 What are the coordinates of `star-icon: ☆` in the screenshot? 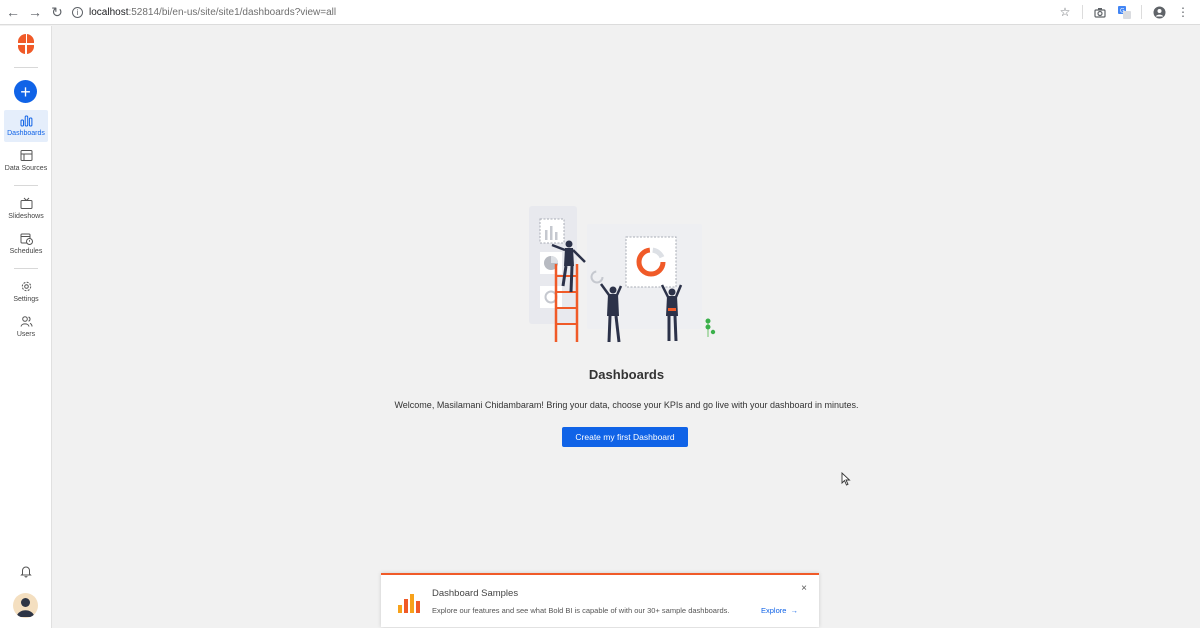 It's located at (1065, 12).